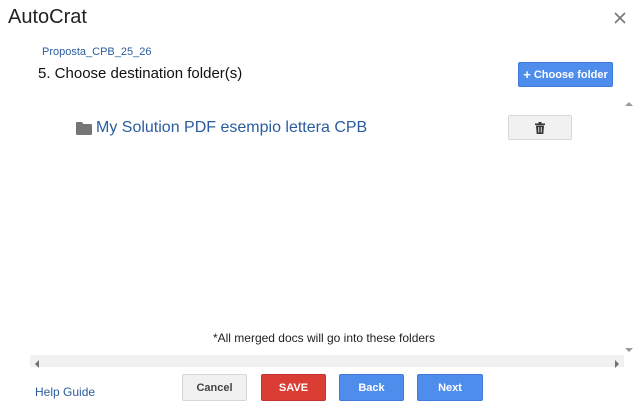  I want to click on folder-name-link: My Solution PDF esempio lettera CPB, so click(231, 128).